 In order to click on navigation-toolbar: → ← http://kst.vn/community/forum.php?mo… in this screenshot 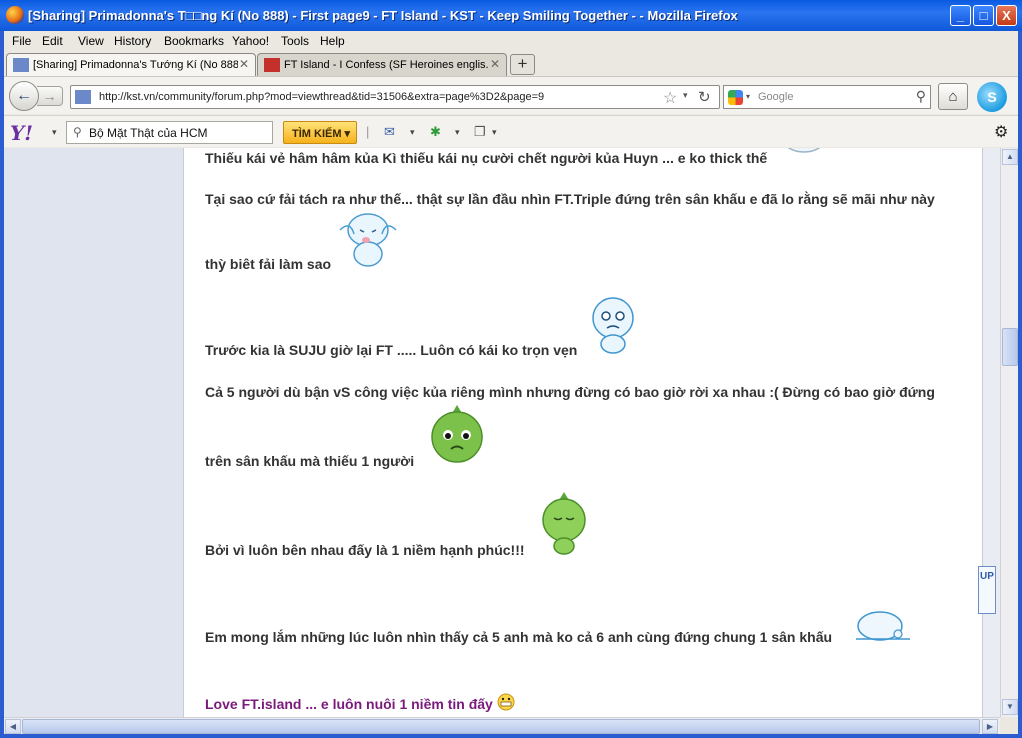, I will do `click(511, 95)`.